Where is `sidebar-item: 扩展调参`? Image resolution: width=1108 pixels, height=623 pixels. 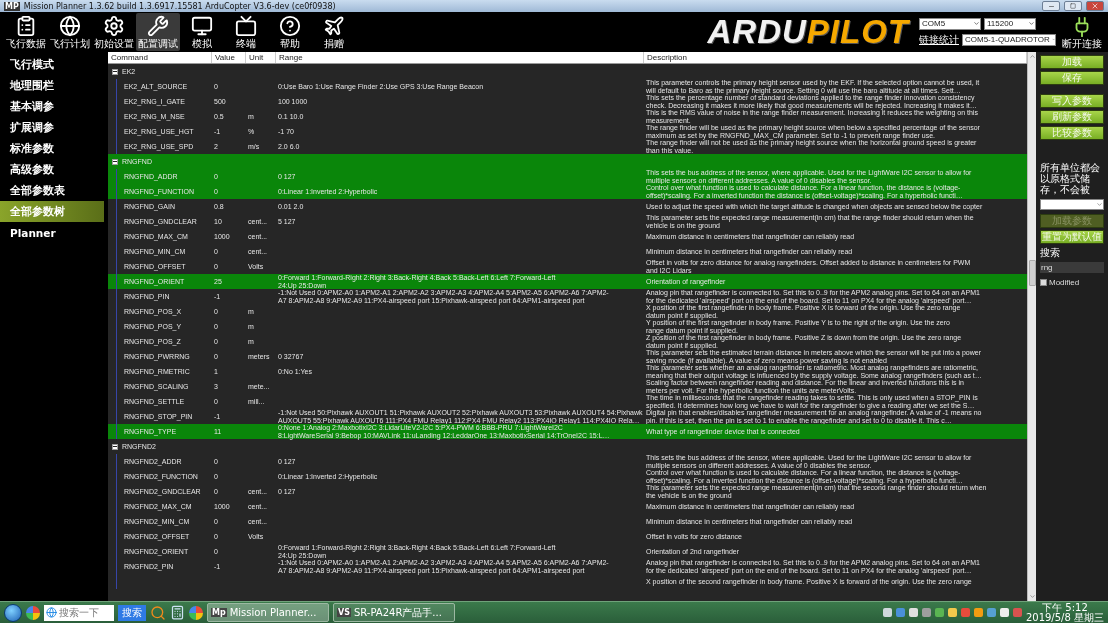 sidebar-item: 扩展调参 is located at coordinates (52, 127).